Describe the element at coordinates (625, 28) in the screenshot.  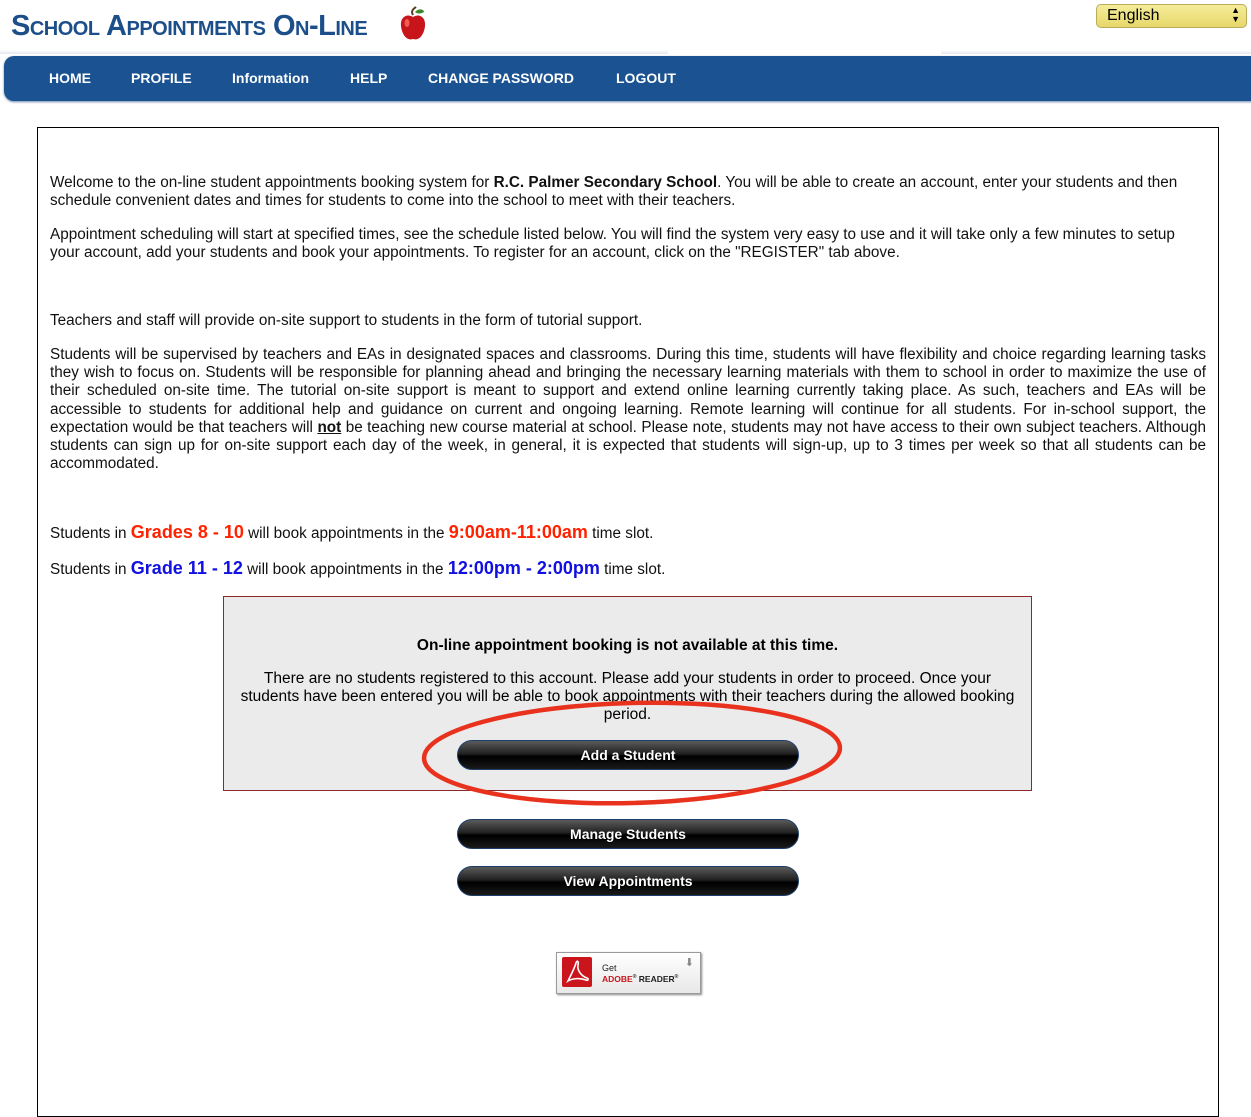
I see `site-header: School Appointments On-Line English ▲ ▼` at that location.